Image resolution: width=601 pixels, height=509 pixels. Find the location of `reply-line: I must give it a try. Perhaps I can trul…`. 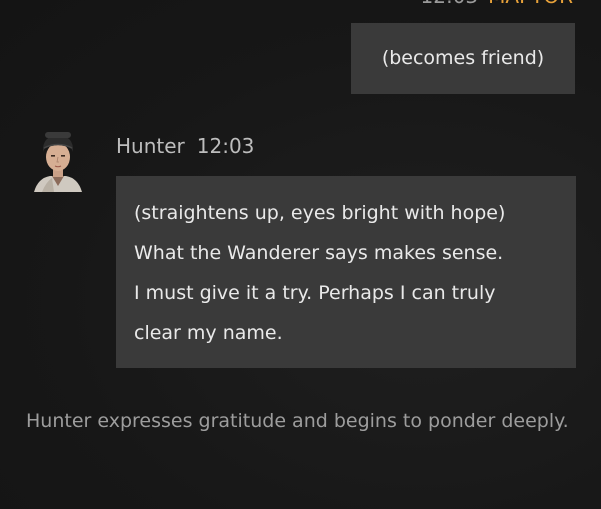

reply-line: I must give it a try. Perhaps I can trul… is located at coordinates (315, 293).